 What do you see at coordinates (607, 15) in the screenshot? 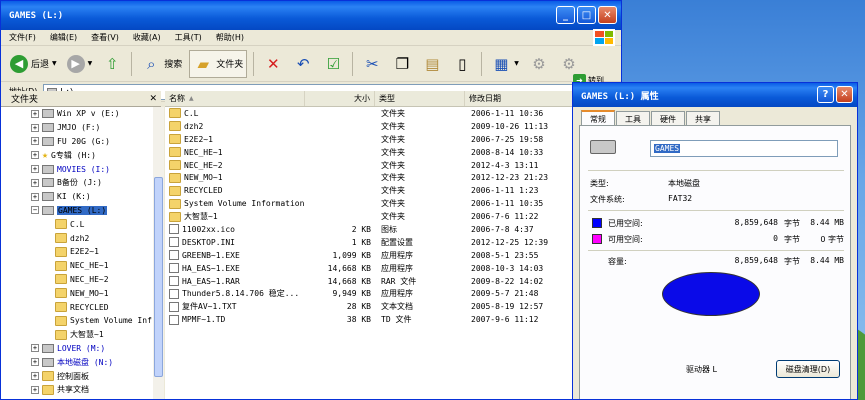
I see `close-button: ✕` at bounding box center [607, 15].